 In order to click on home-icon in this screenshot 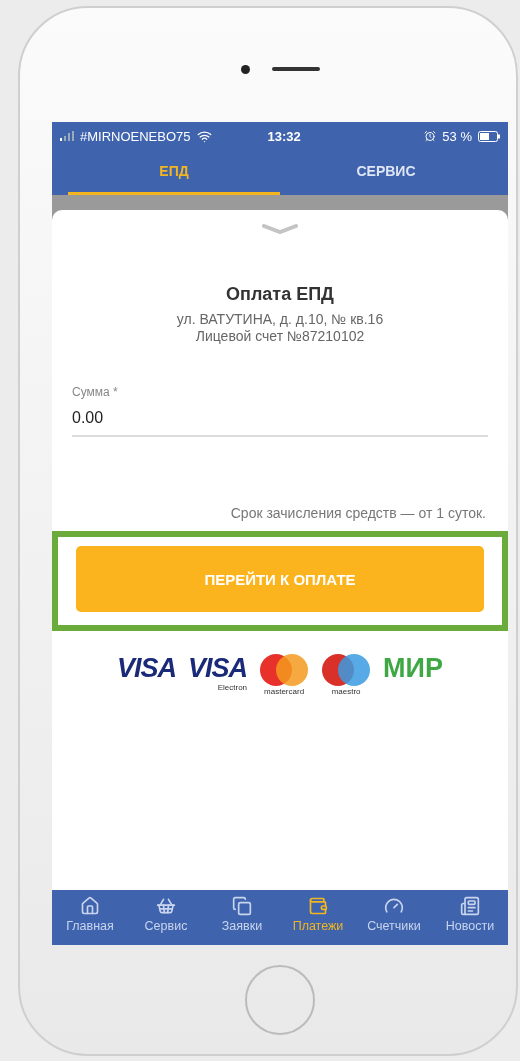, I will do `click(90, 906)`.